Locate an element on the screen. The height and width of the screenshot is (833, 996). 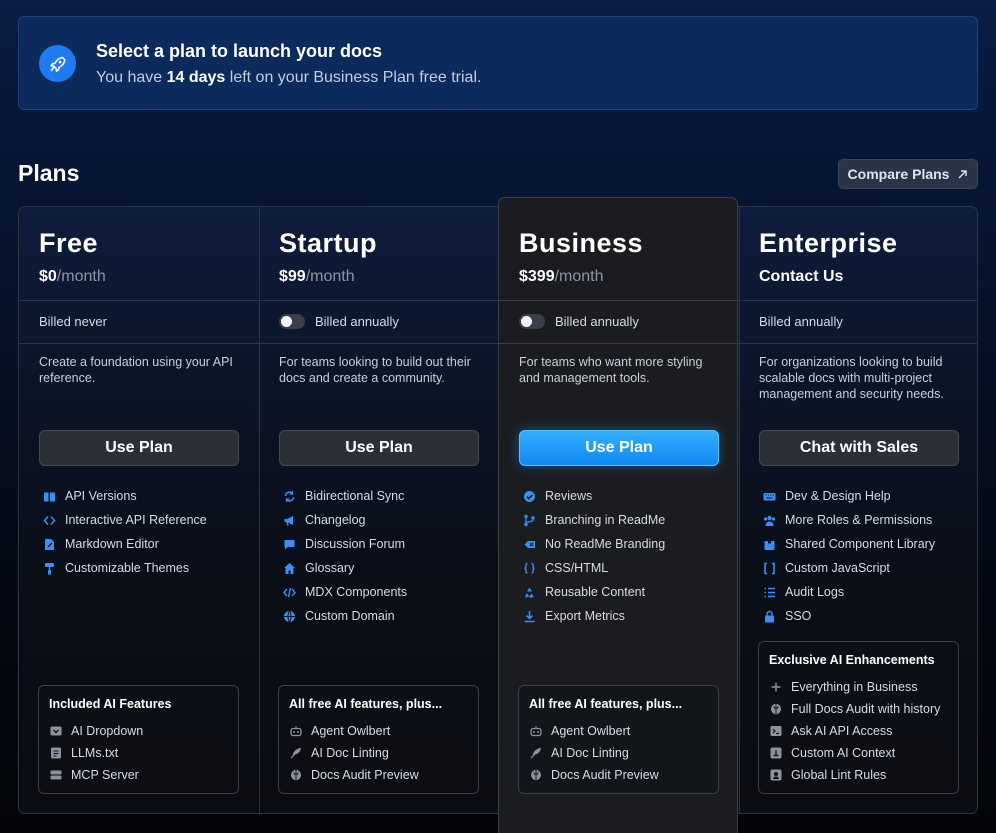
feature-label: Reviews is located at coordinates (569, 496).